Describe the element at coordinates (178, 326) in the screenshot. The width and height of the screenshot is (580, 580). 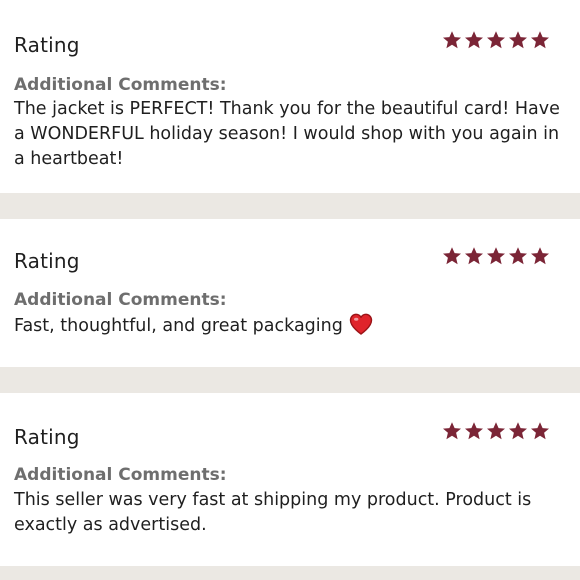
I see `comment-text-content: Fast, thoughtful, and great packaging` at that location.